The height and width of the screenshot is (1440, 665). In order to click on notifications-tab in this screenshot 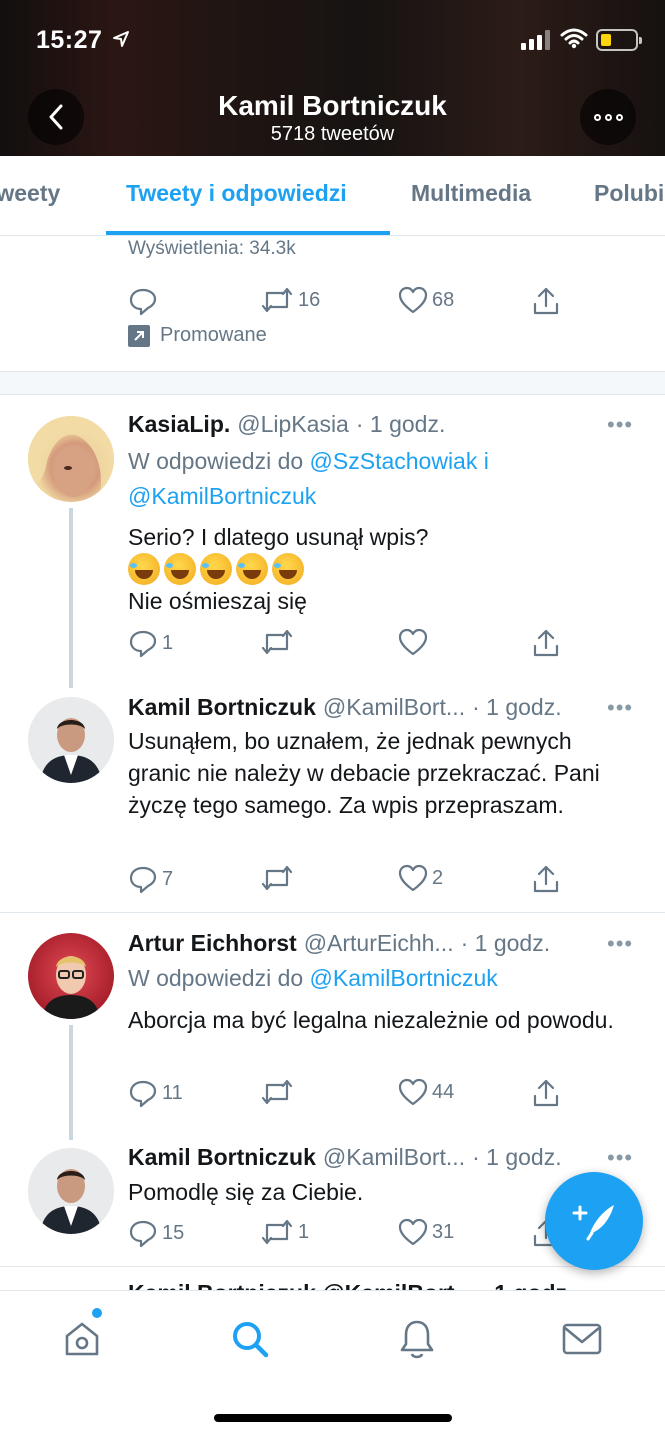, I will do `click(417, 1339)`.